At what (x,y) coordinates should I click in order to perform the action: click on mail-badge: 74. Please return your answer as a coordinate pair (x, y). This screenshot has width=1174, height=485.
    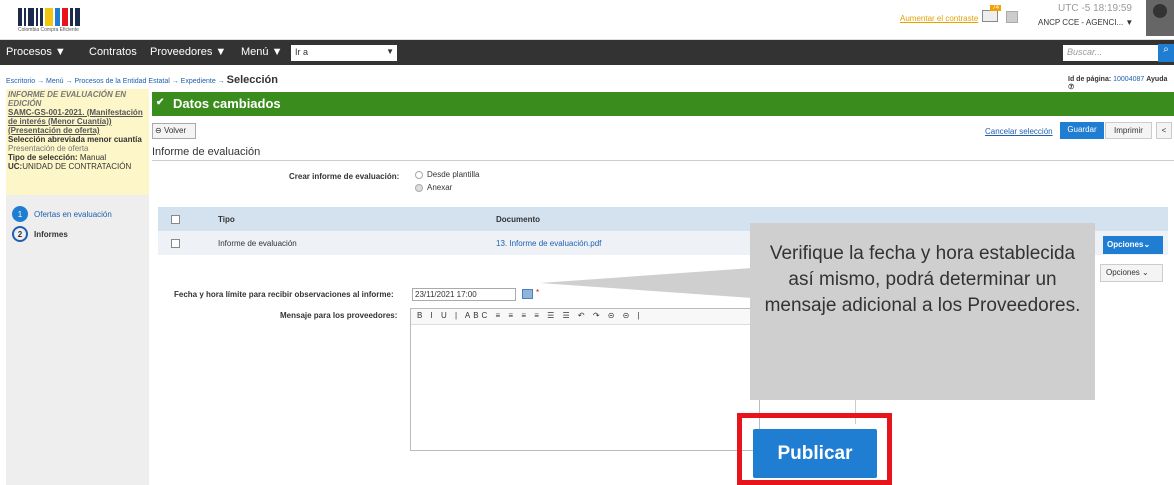
    Looking at the image, I should click on (995, 8).